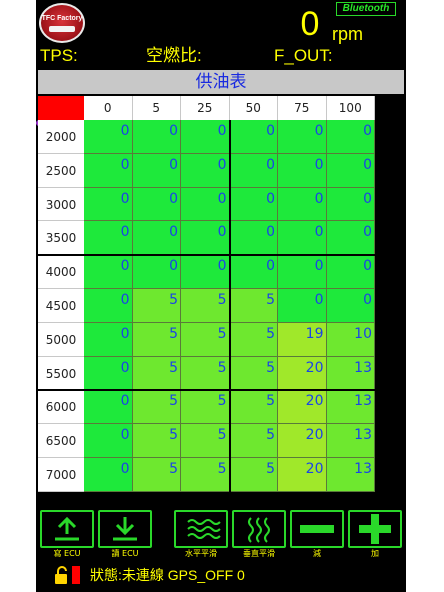 The image size is (444, 592). Describe the element at coordinates (61, 475) in the screenshot. I see `row-header-rpm: 7000` at that location.